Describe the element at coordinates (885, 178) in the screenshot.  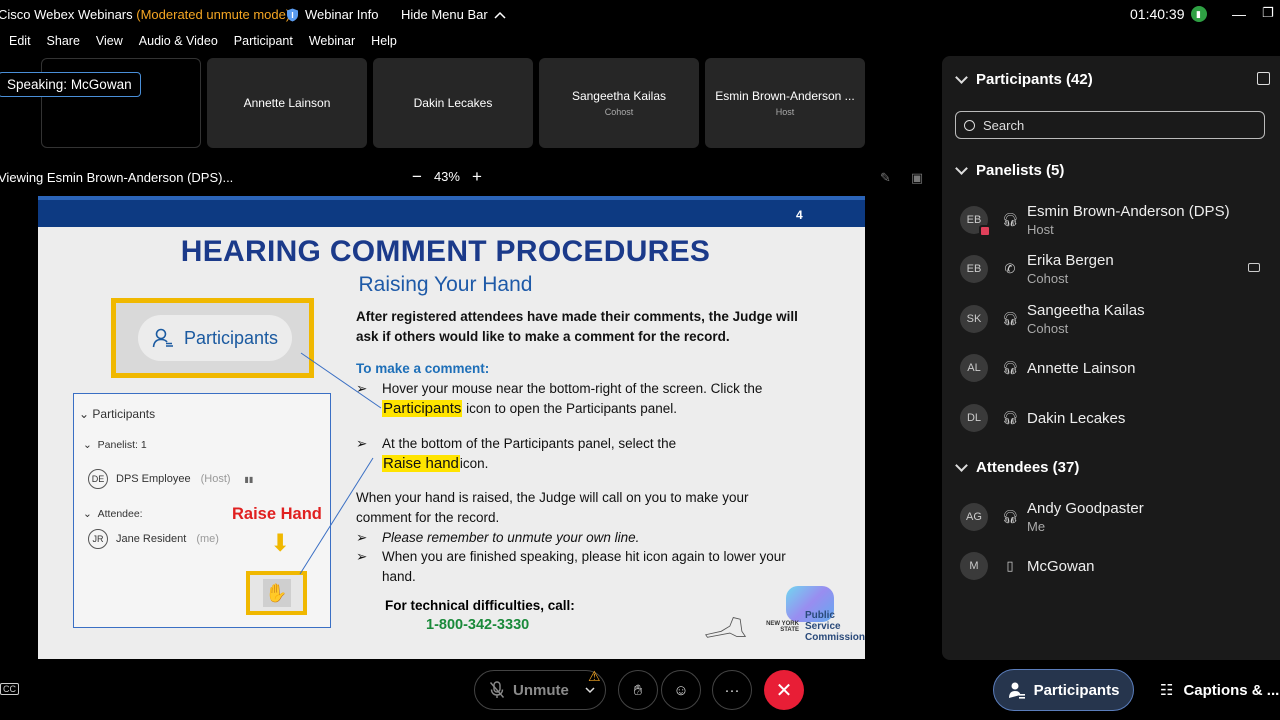
I see `annotate-icon: ✎` at that location.